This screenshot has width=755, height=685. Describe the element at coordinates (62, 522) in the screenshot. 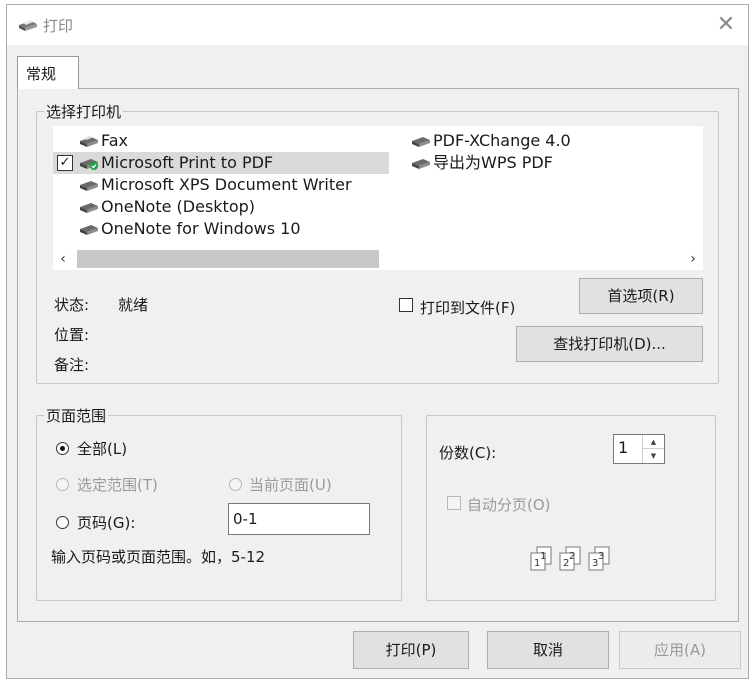

I see `range-pages-radio` at that location.